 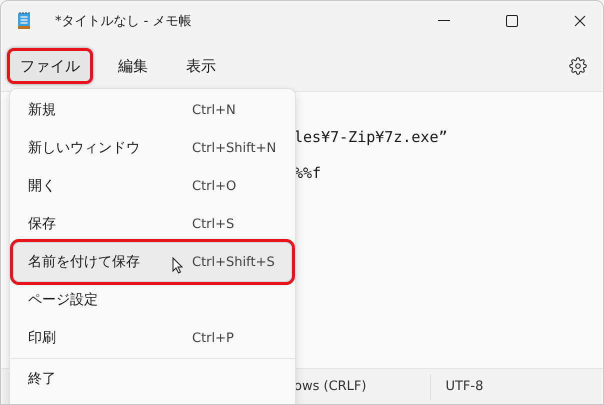 What do you see at coordinates (152, 186) in the screenshot?
I see `menu-item: 開く Ctrl+O` at bounding box center [152, 186].